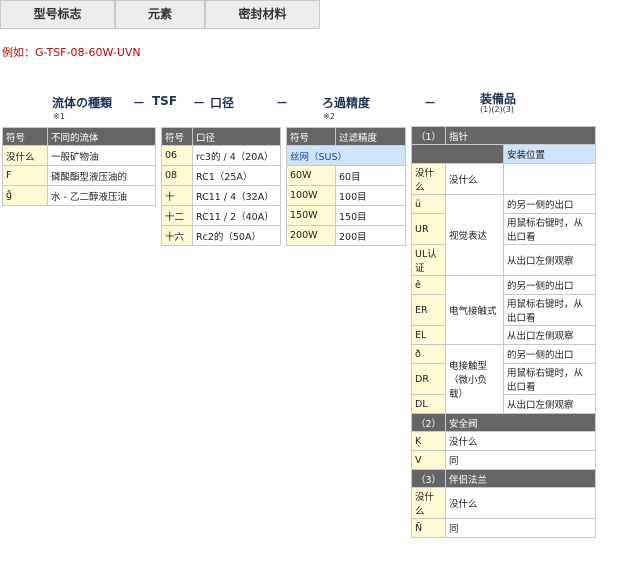 The image size is (624, 586). I want to click on table-row: 60W 60目, so click(346, 175).